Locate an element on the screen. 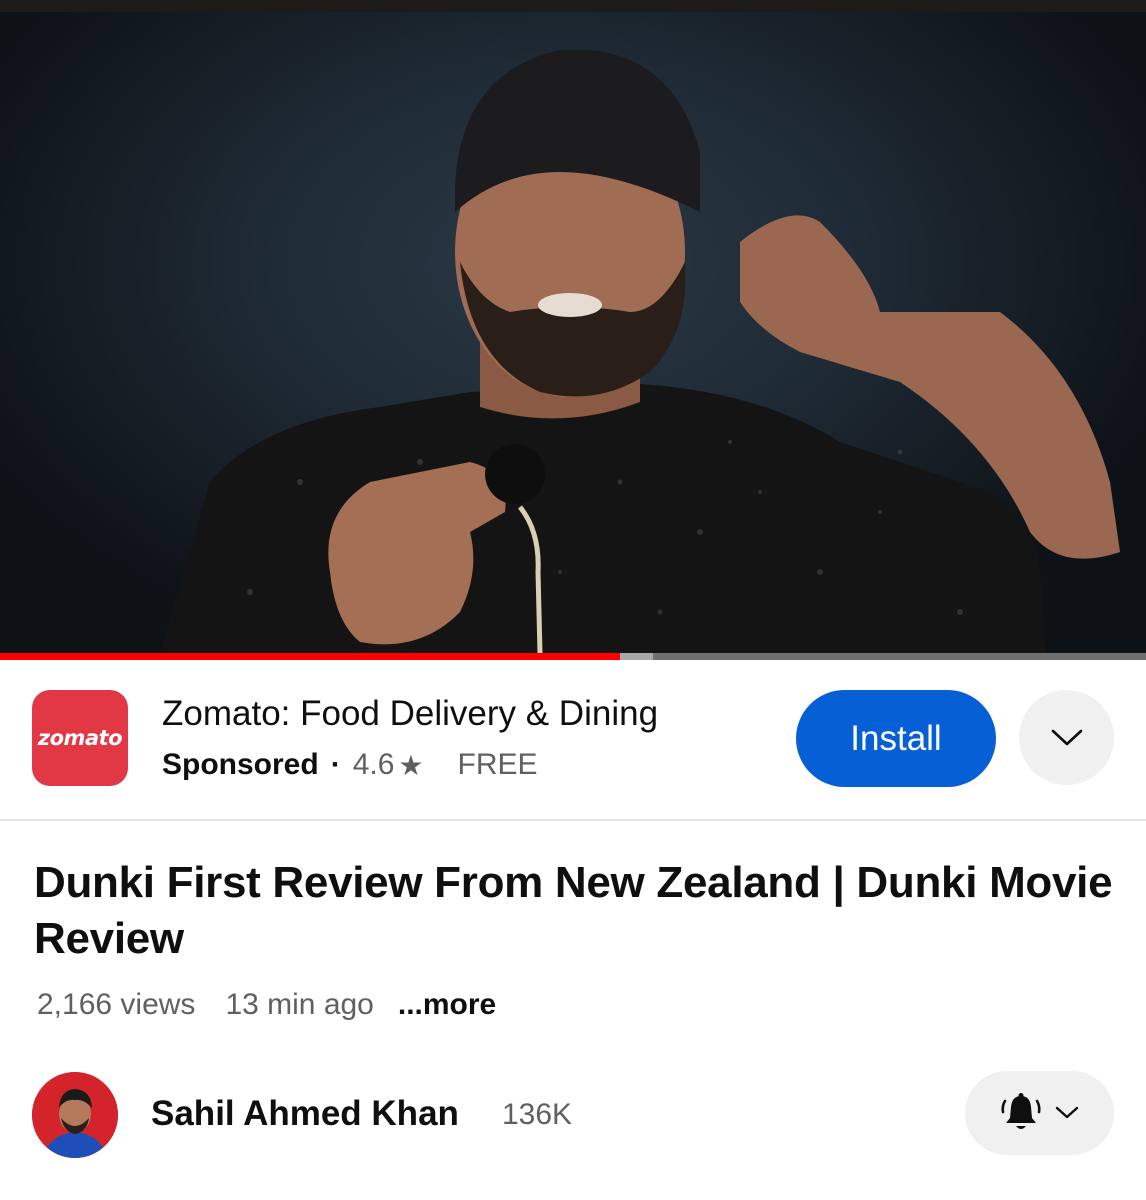  star-icon: ★ is located at coordinates (411, 765).